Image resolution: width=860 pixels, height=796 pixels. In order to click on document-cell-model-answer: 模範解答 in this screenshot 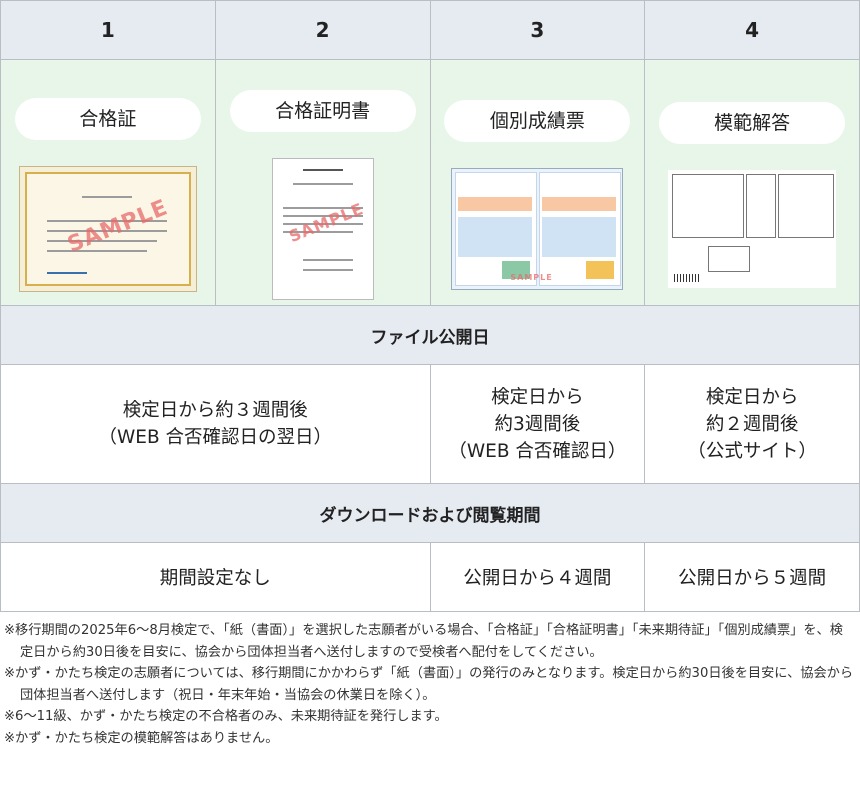, I will do `click(752, 182)`.